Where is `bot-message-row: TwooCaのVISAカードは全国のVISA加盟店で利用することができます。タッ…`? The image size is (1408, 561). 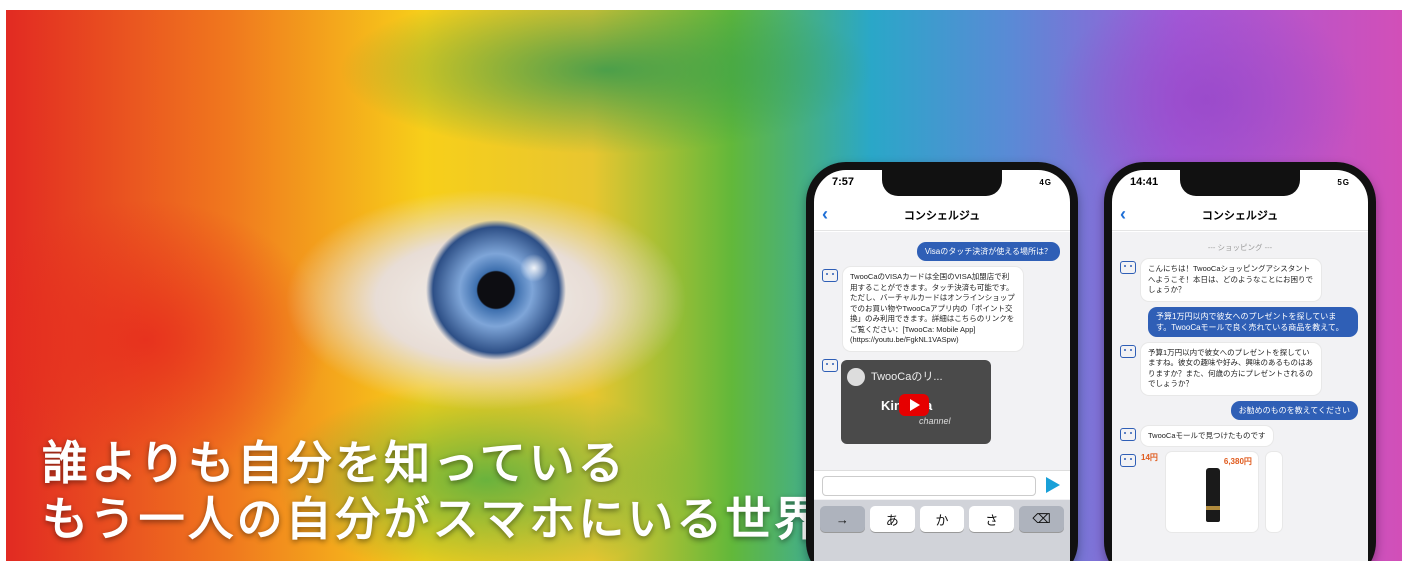
bot-message-row: TwooCaのVISAカードは全国のVISA加盟店で利用することができます。タッ… is located at coordinates (942, 309).